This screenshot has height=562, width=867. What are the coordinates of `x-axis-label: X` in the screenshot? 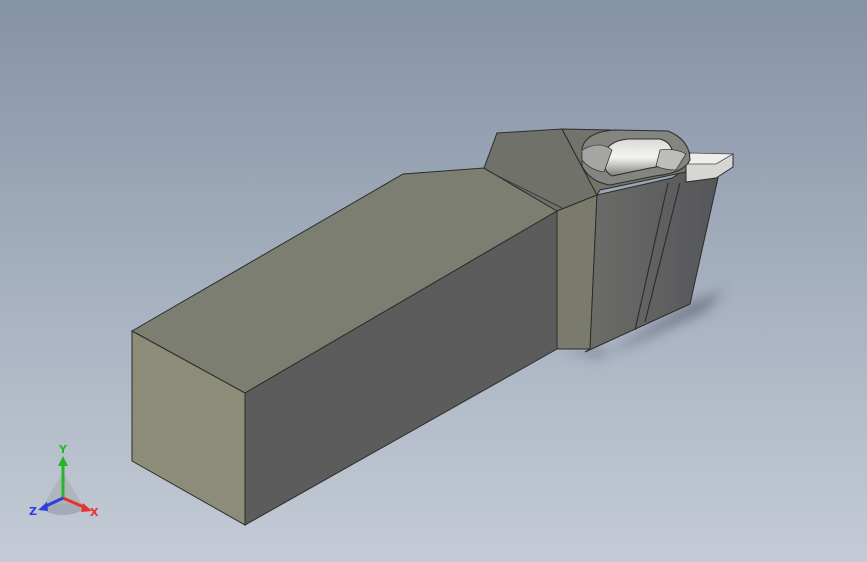 It's located at (94, 512).